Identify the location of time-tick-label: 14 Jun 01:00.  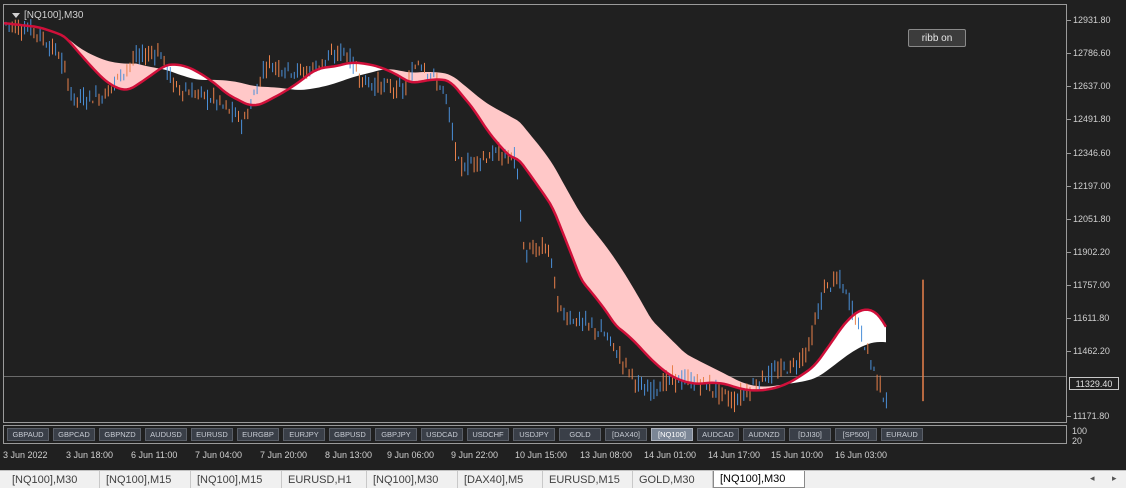
(670, 455).